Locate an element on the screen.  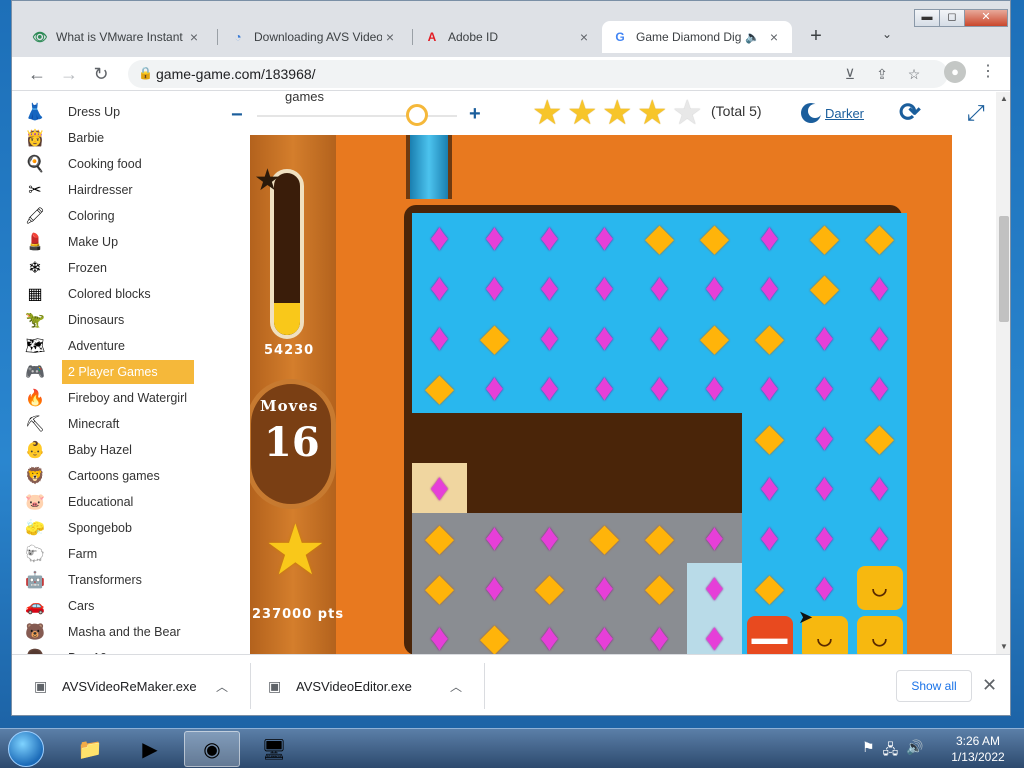
menu-kebab-icon: ⋮ is located at coordinates (988, 72).